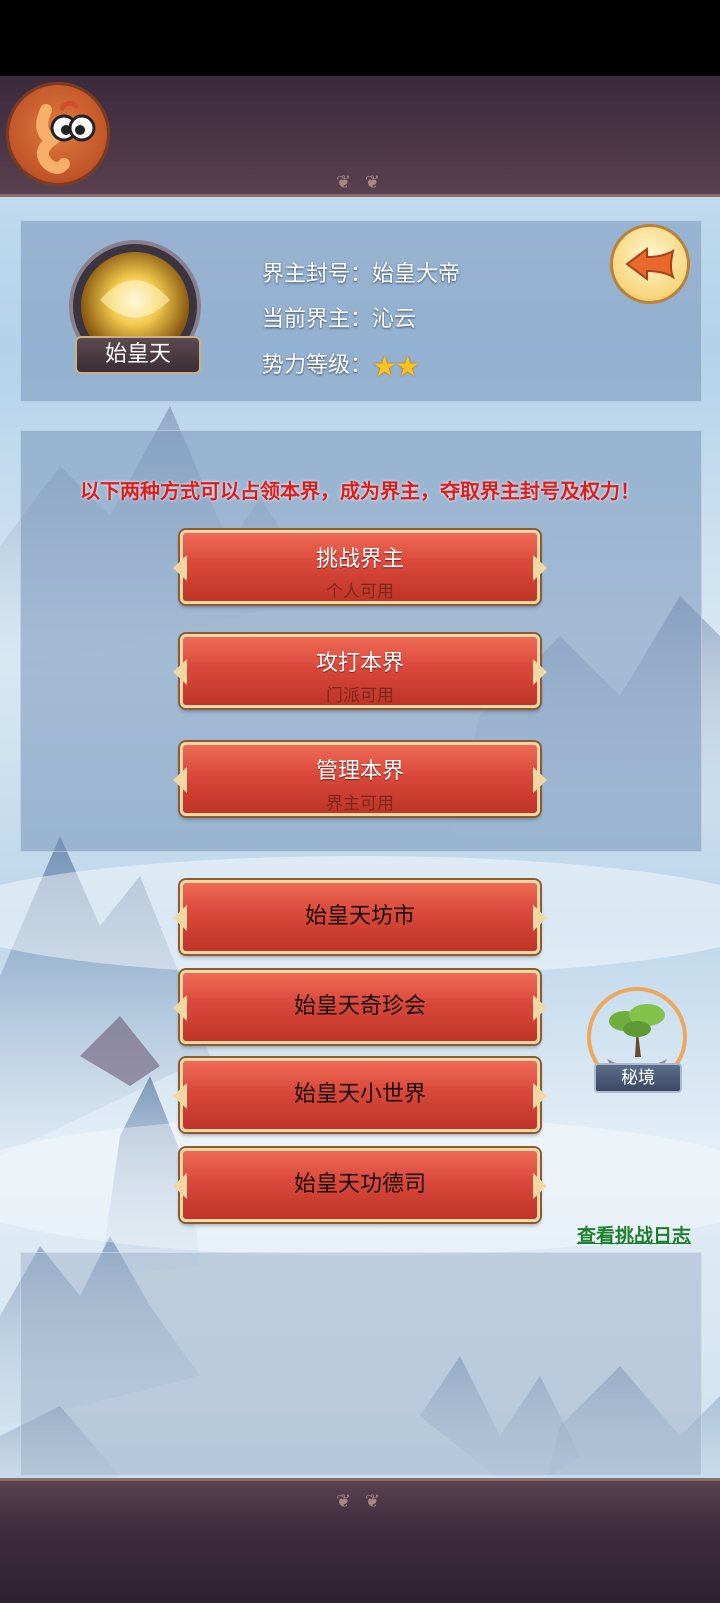 This screenshot has height=1603, width=720. I want to click on challenge-log-link: 查看挑战日志, so click(634, 1234).